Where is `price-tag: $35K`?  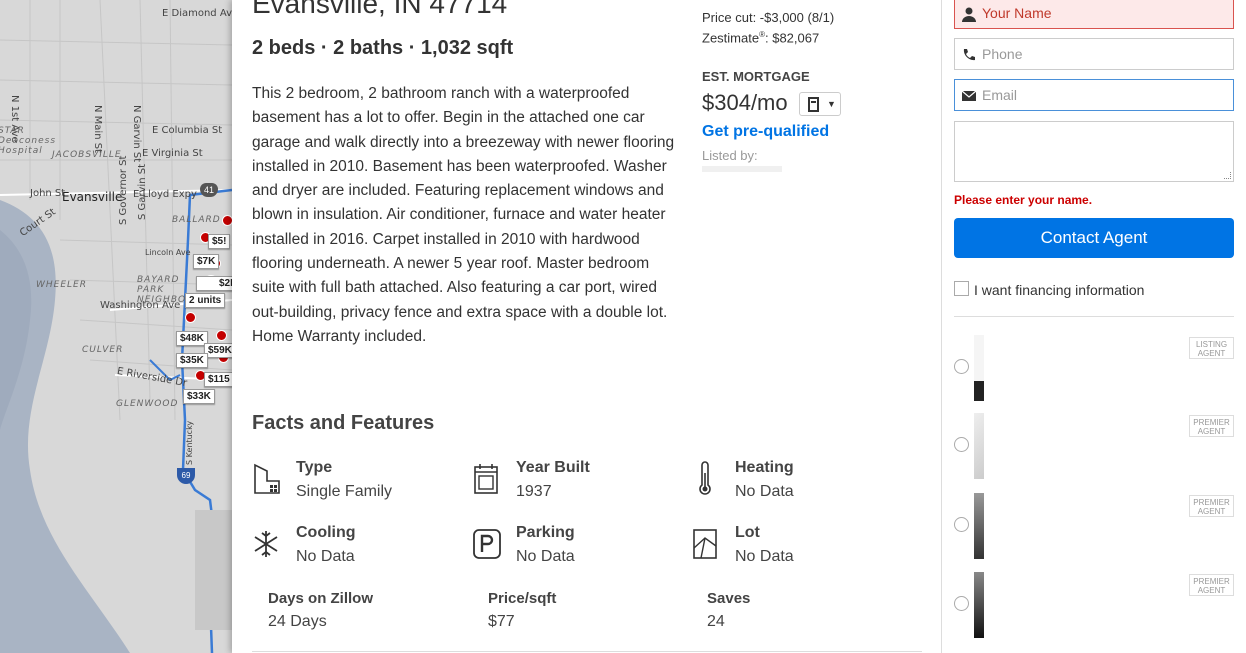
price-tag: $35K is located at coordinates (192, 360).